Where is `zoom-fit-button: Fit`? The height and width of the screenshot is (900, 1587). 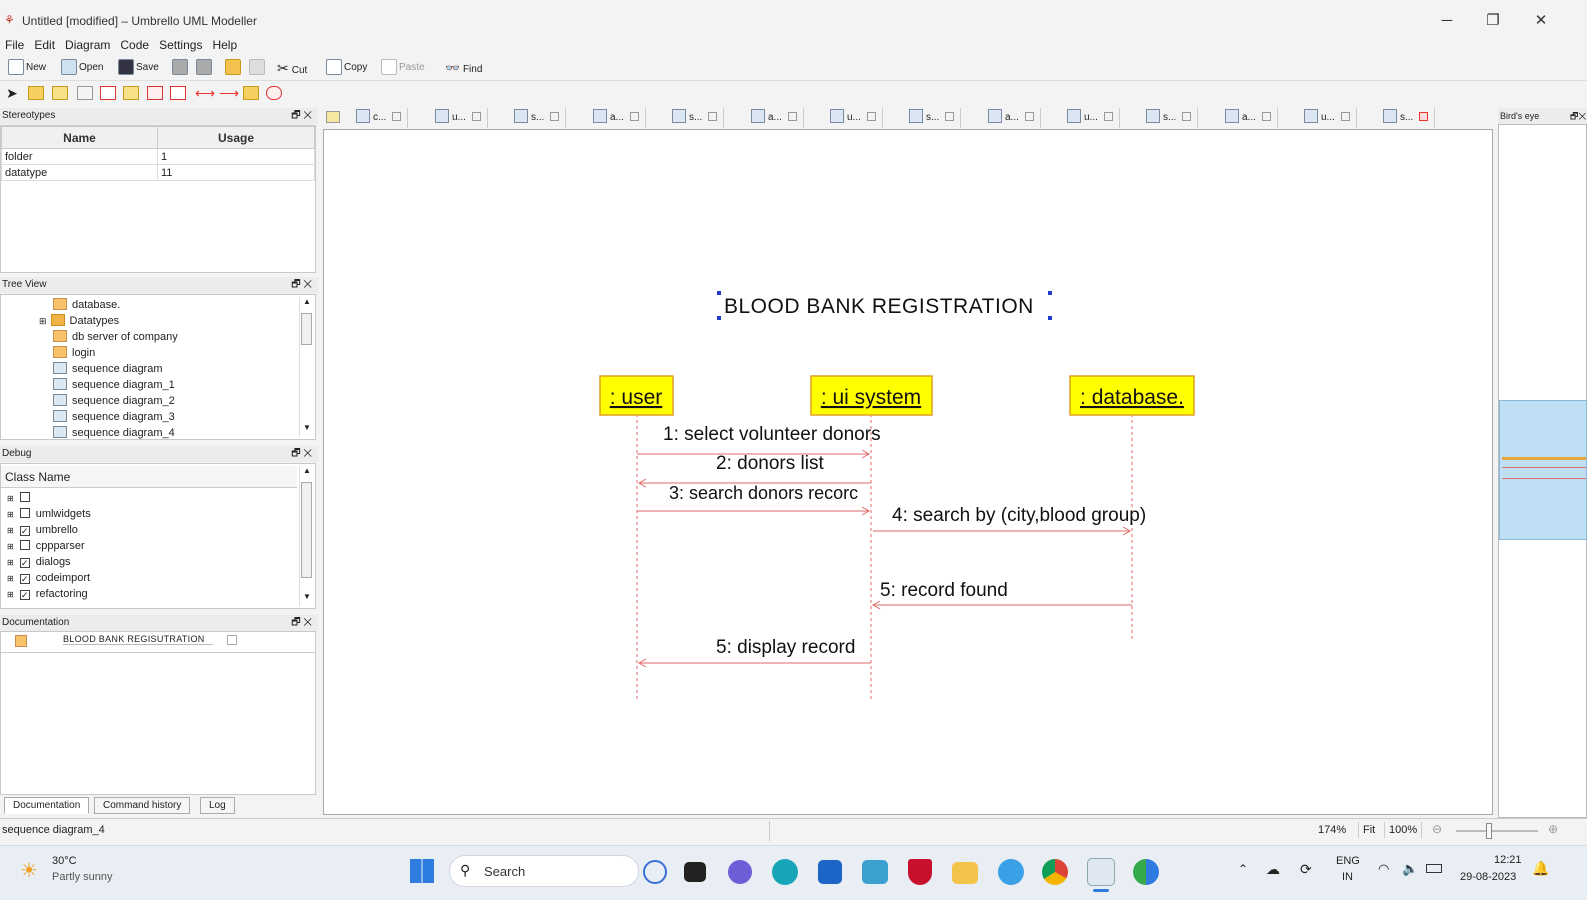 zoom-fit-button: Fit is located at coordinates (1368, 830).